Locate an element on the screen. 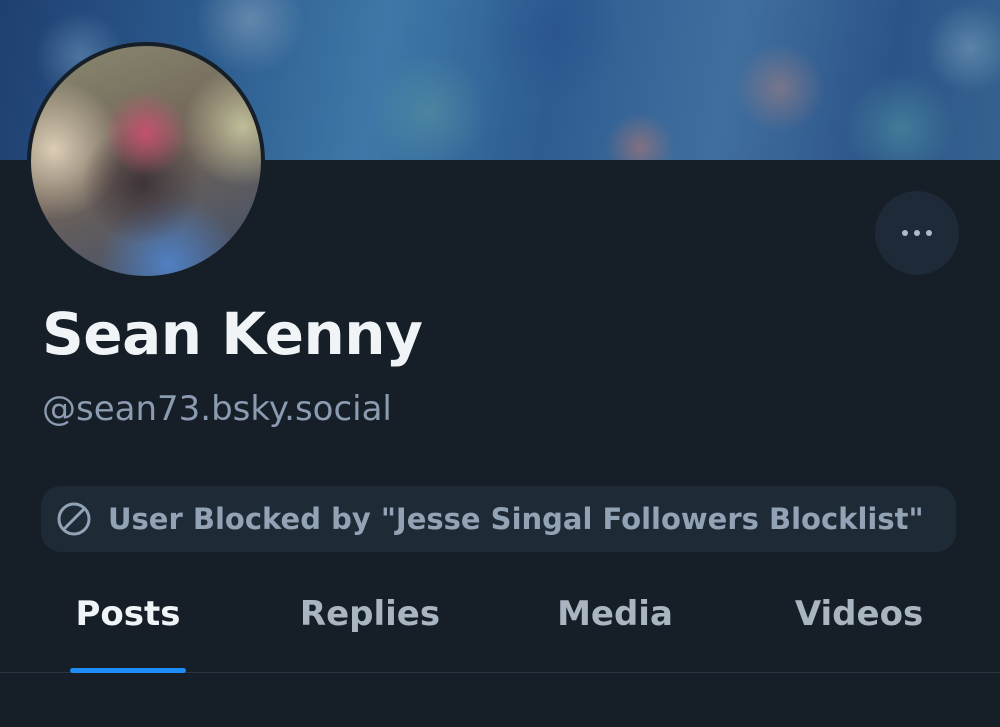 This screenshot has height=727, width=1000. tab-posts: Posts is located at coordinates (128, 624).